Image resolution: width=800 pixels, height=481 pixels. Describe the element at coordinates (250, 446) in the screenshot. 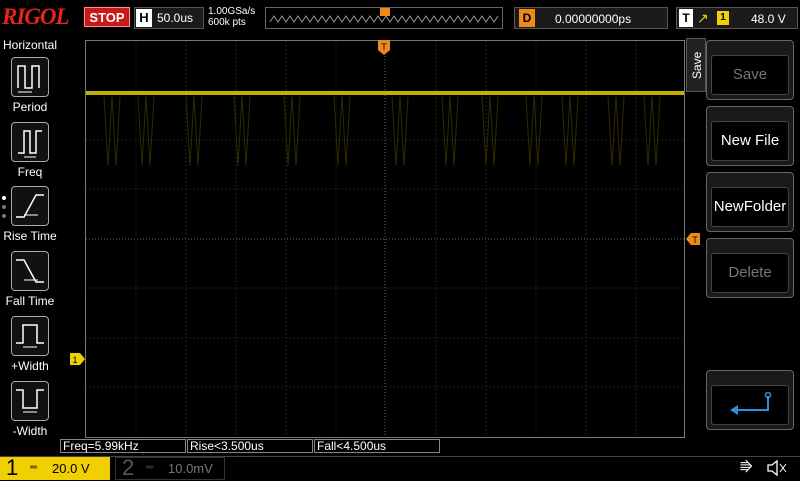

I see `measurement-rise: Rise<3.500us` at that location.